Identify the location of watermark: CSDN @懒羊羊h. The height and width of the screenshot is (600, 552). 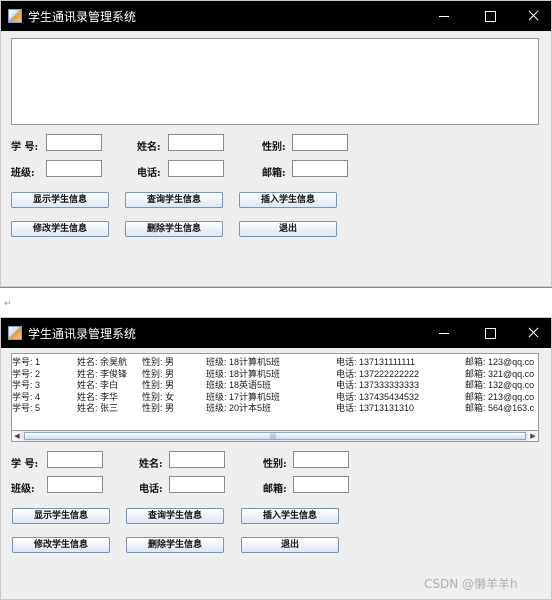
(471, 584).